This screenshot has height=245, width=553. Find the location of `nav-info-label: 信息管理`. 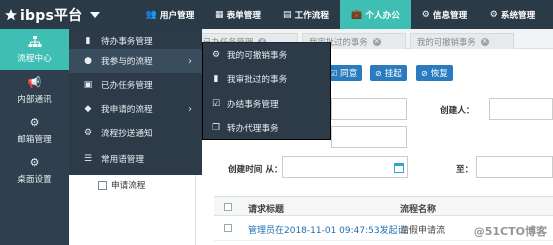

nav-info-label: 信息管理 is located at coordinates (450, 15).